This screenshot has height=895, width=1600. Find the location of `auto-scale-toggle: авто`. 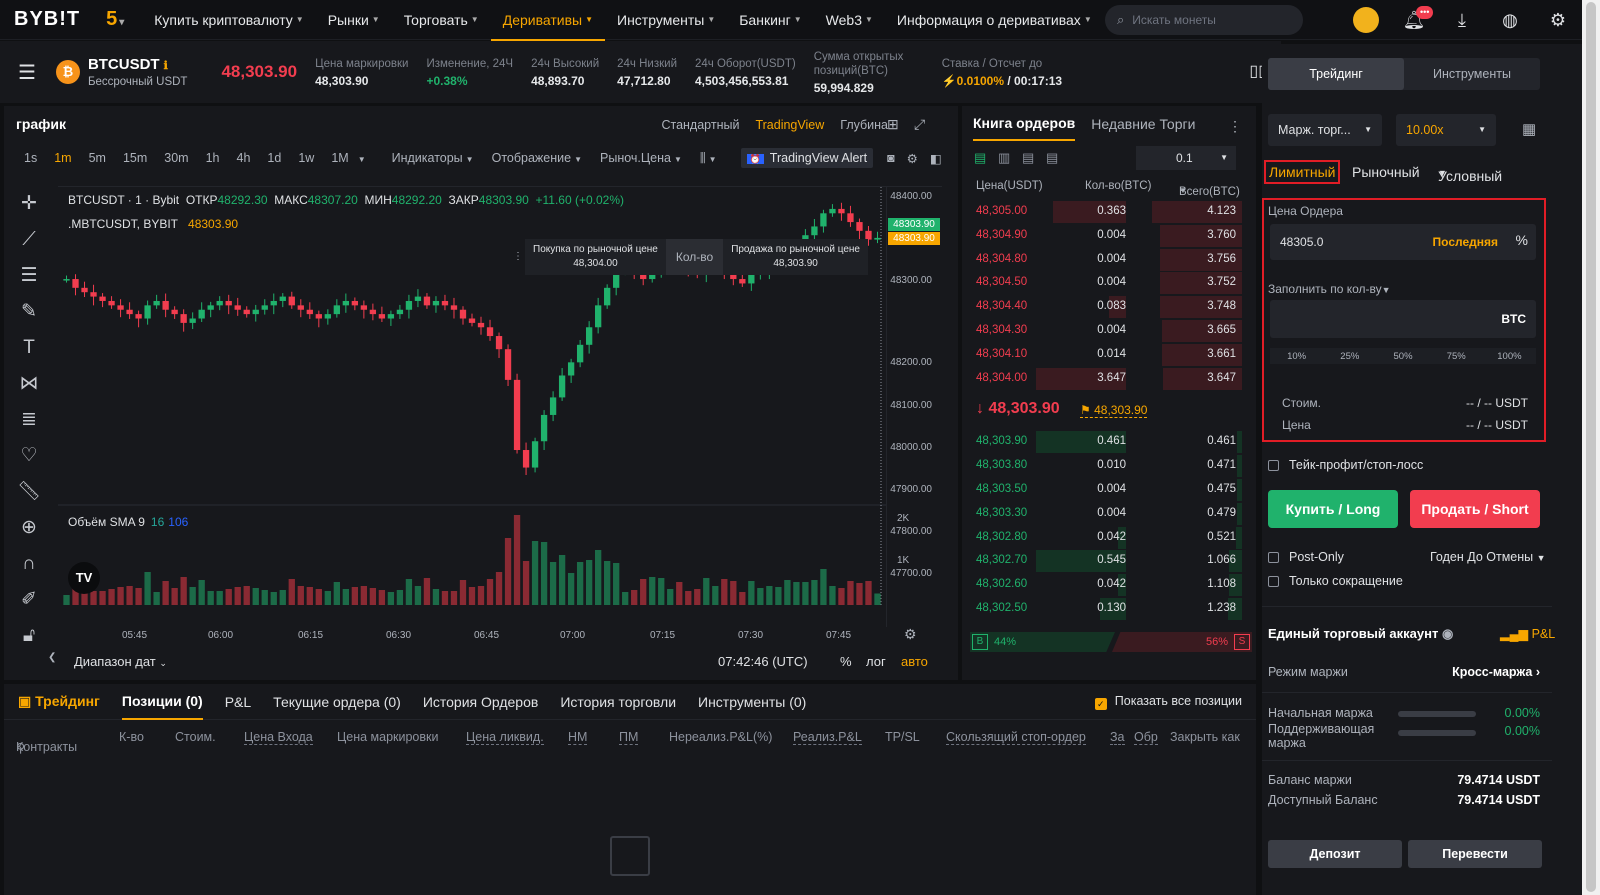

auto-scale-toggle: авто is located at coordinates (914, 661).